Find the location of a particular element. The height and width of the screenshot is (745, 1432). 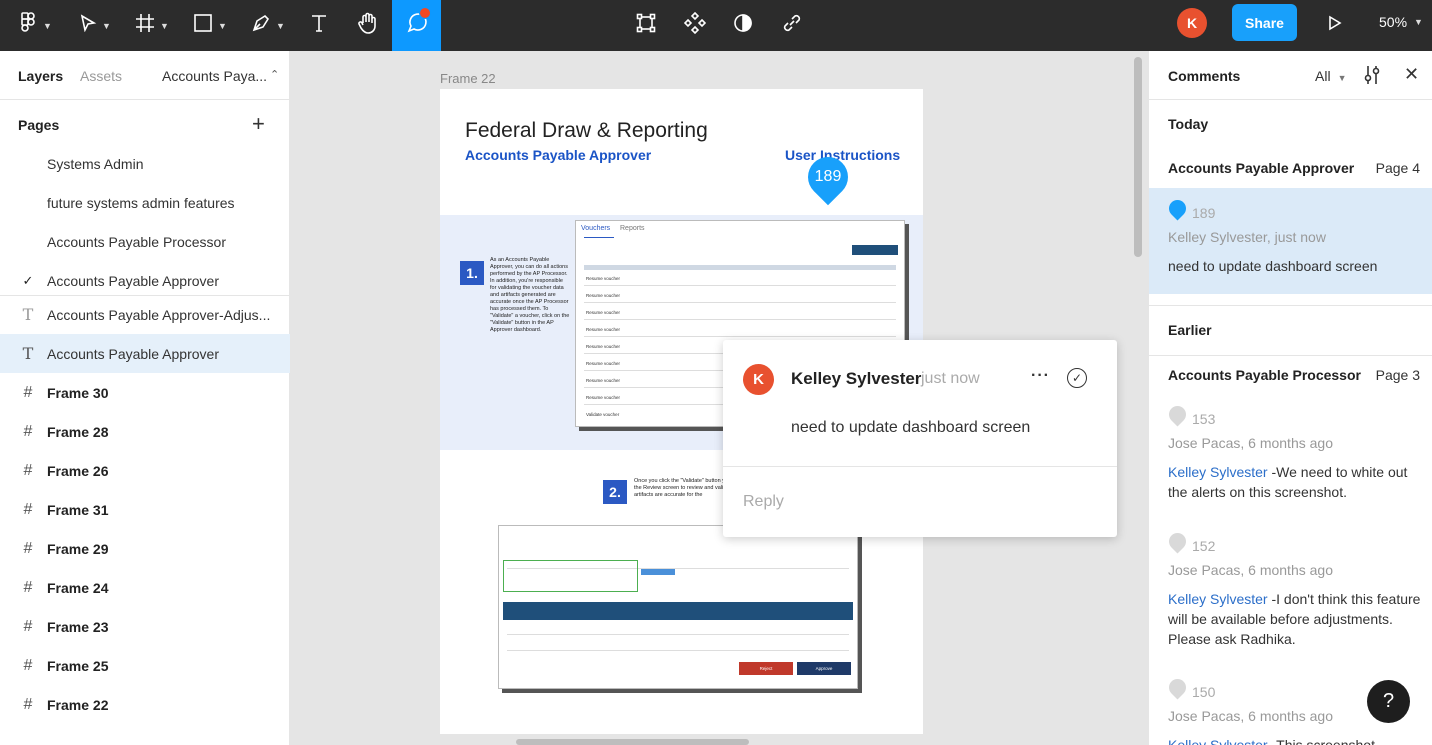

page-item: Accounts Payable Processor is located at coordinates (145, 241).